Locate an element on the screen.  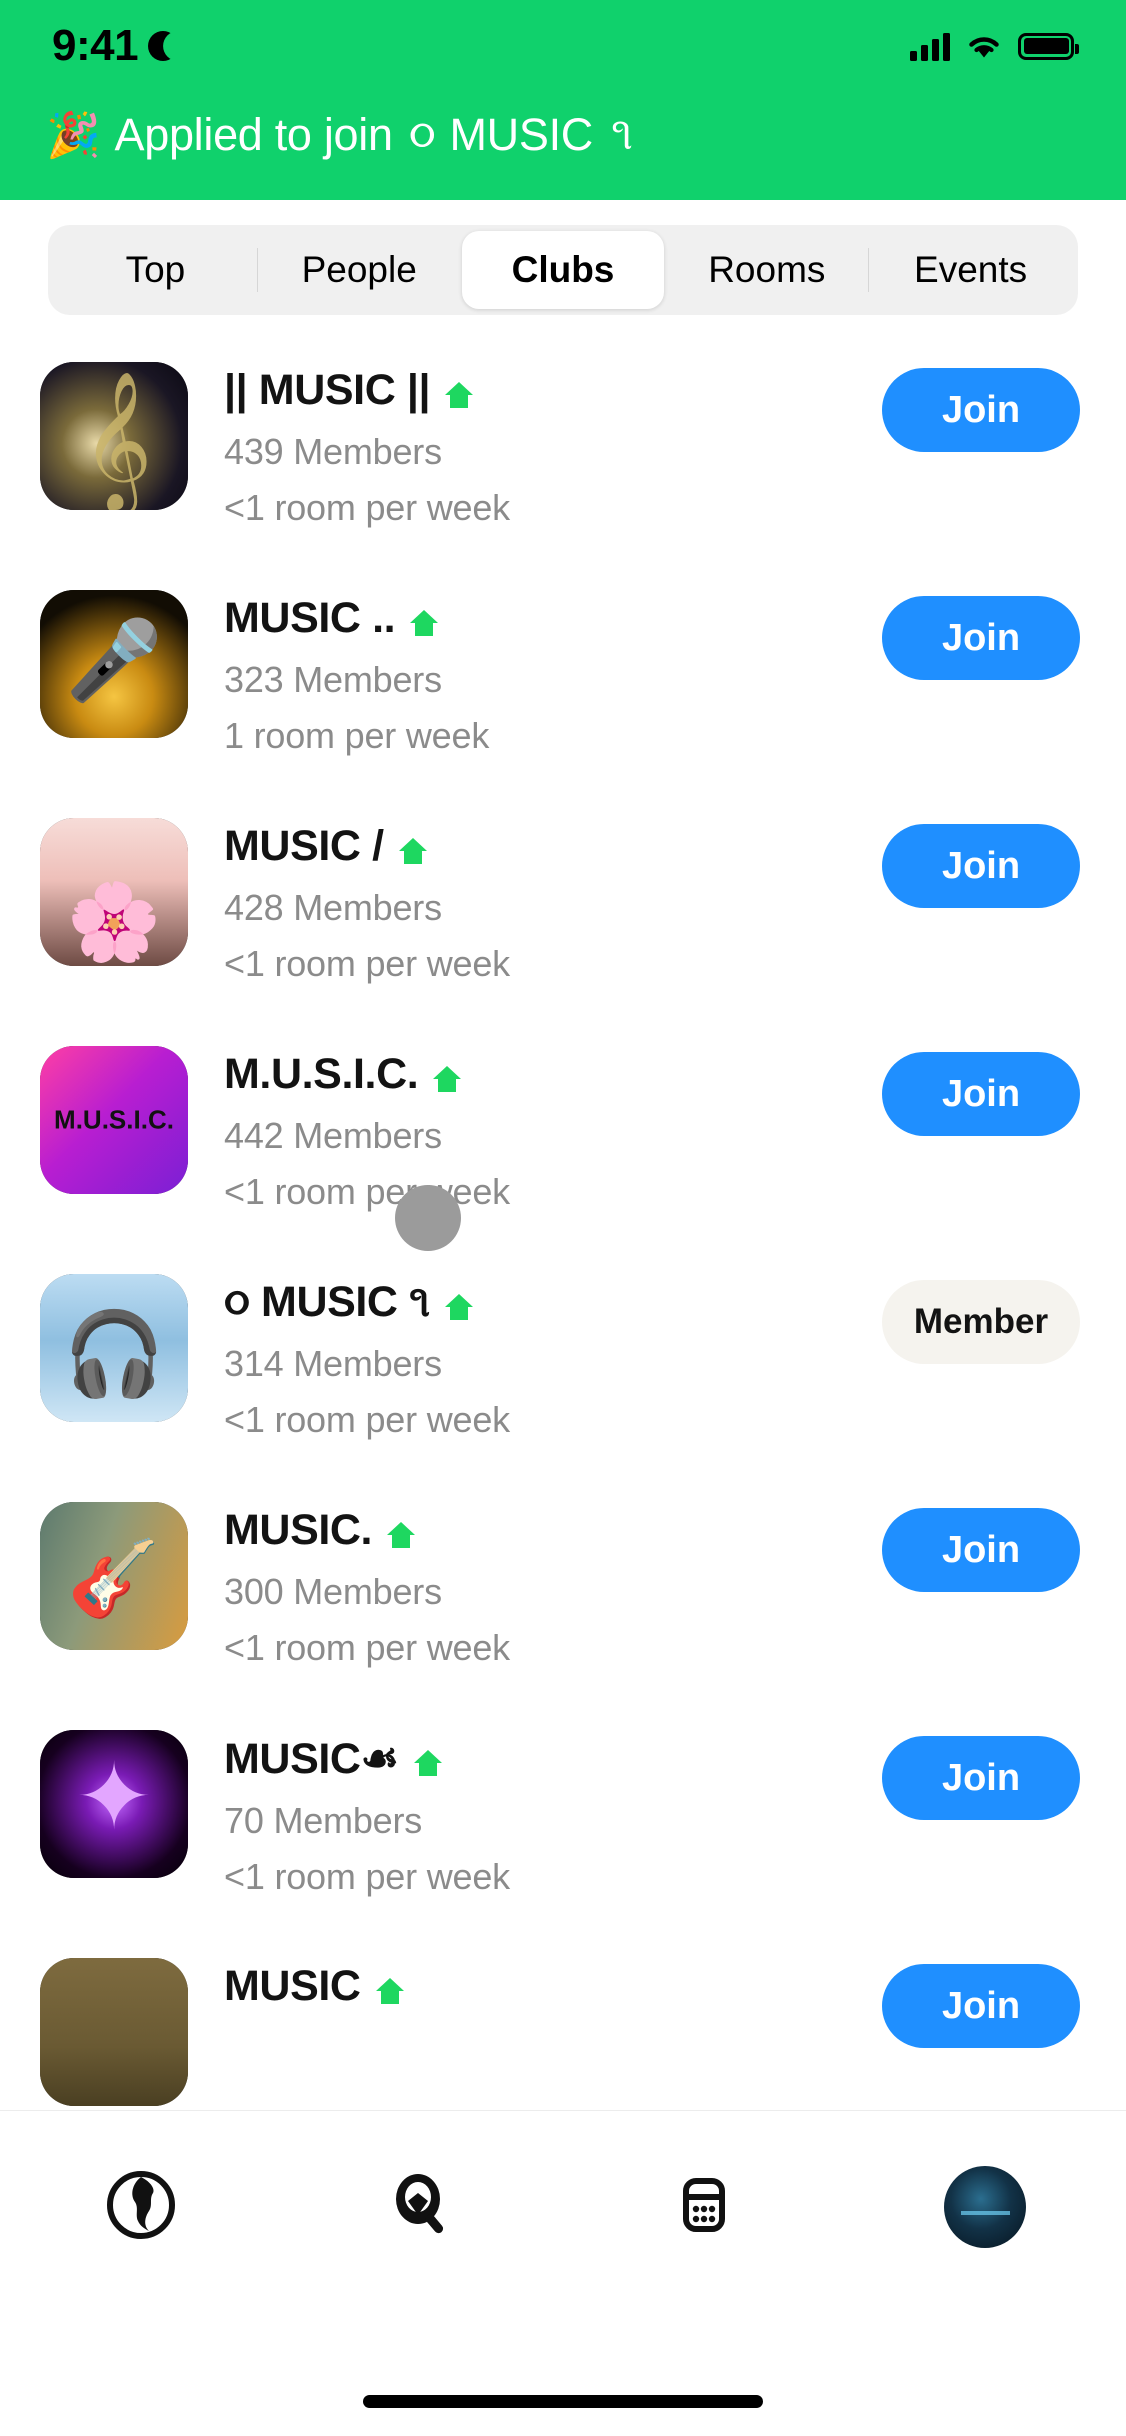
club-name: || MUSIC || is located at coordinates (327, 390).